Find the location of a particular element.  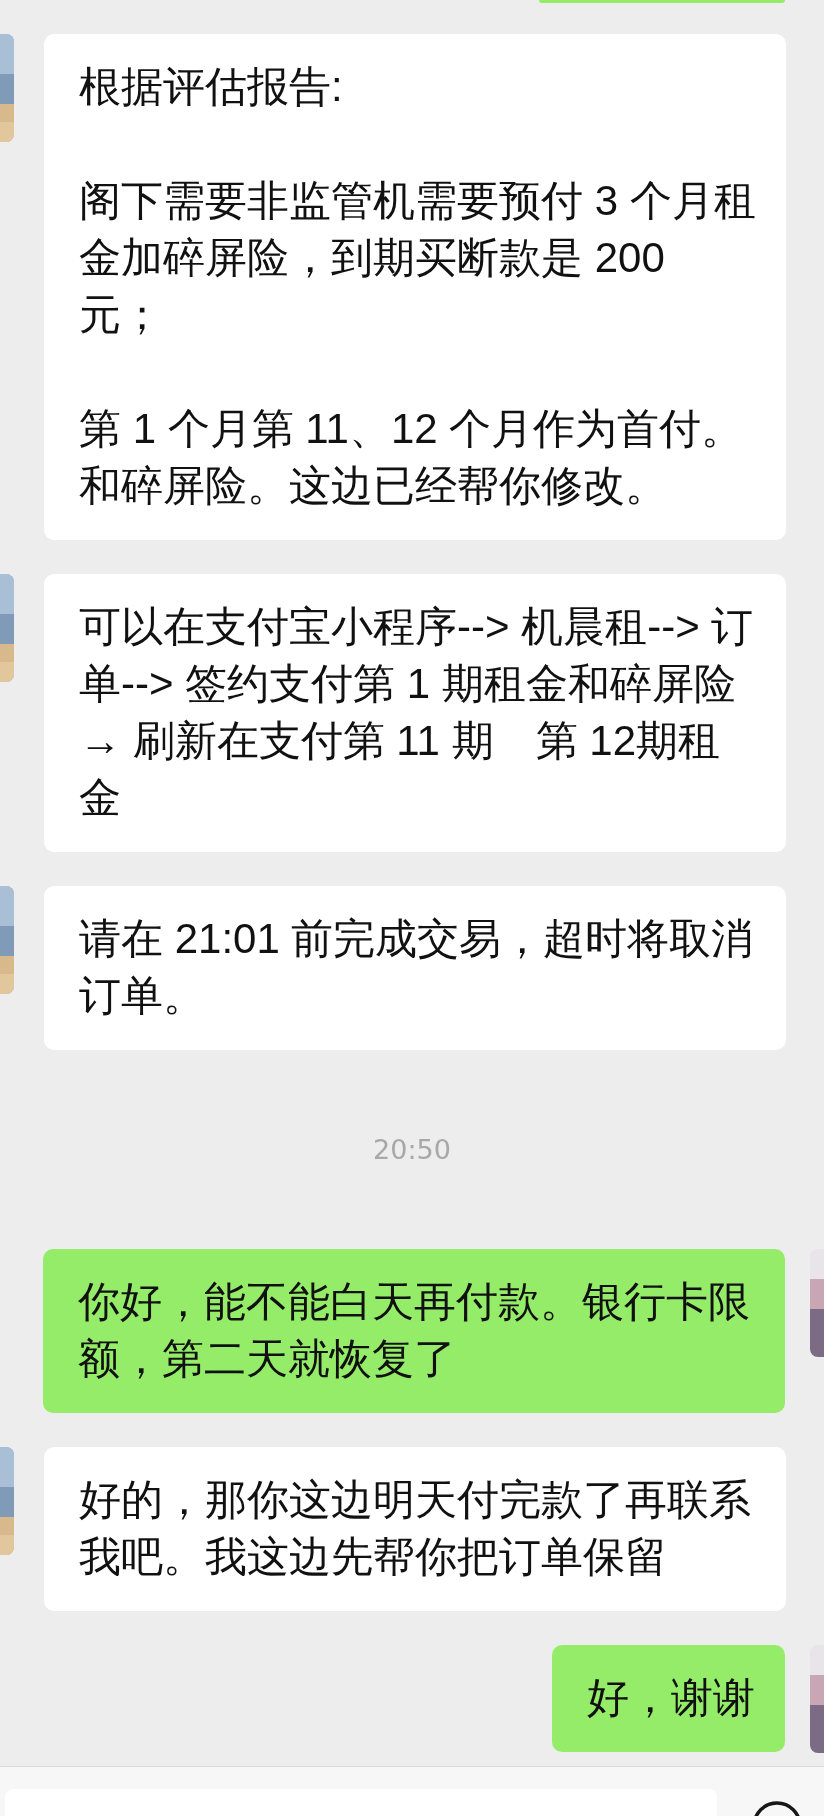

message-text: 好的，那你这边明天付完款了再联系我吧。我这边先帮你把订单保留 is located at coordinates (415, 1528).